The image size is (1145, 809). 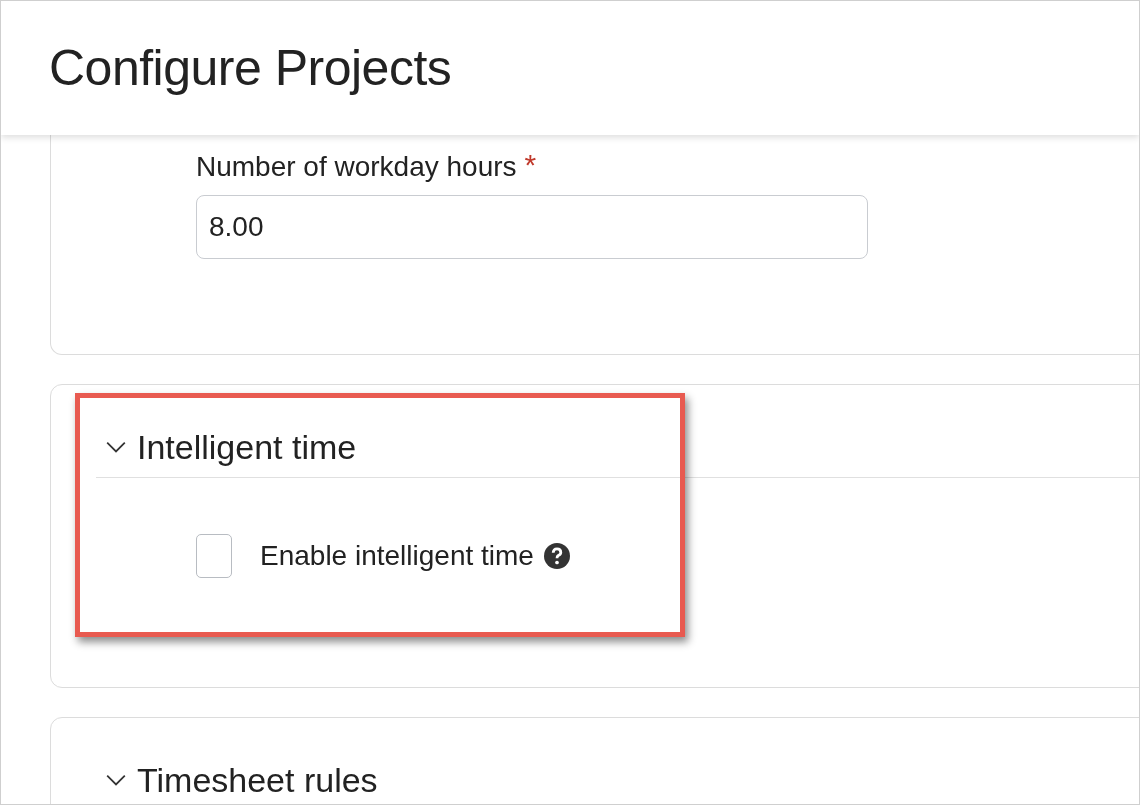 What do you see at coordinates (532, 227) in the screenshot?
I see `input-field: 8.00` at bounding box center [532, 227].